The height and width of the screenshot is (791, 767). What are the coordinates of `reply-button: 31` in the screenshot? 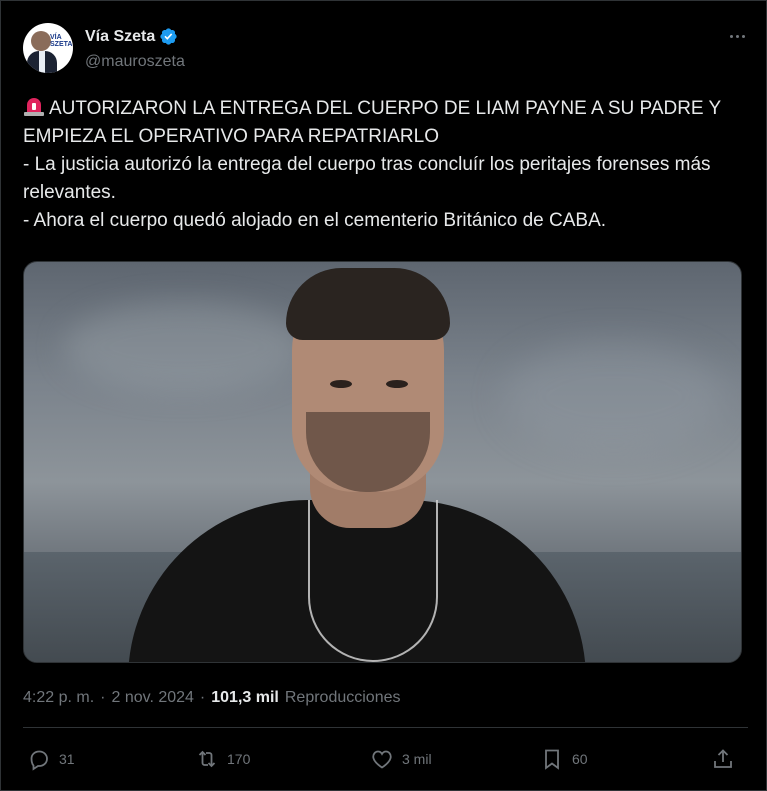 It's located at (51, 759).